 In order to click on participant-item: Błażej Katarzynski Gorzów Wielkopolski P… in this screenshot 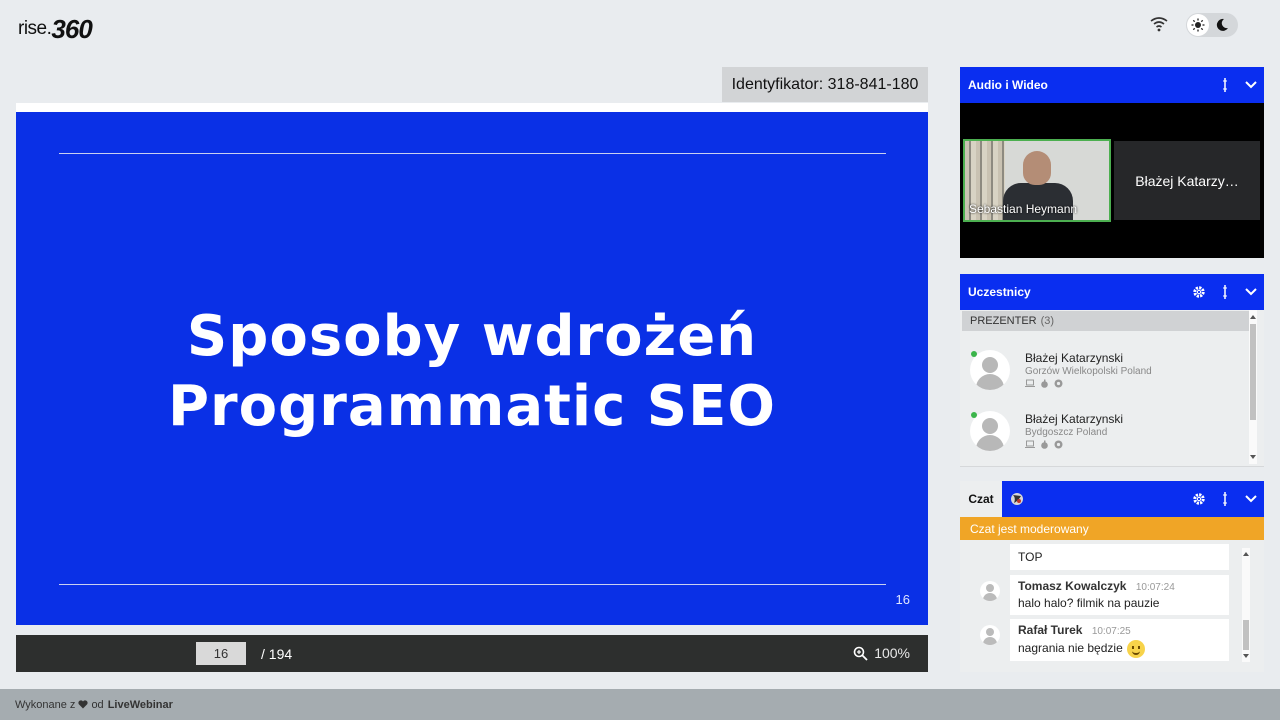, I will do `click(1105, 368)`.